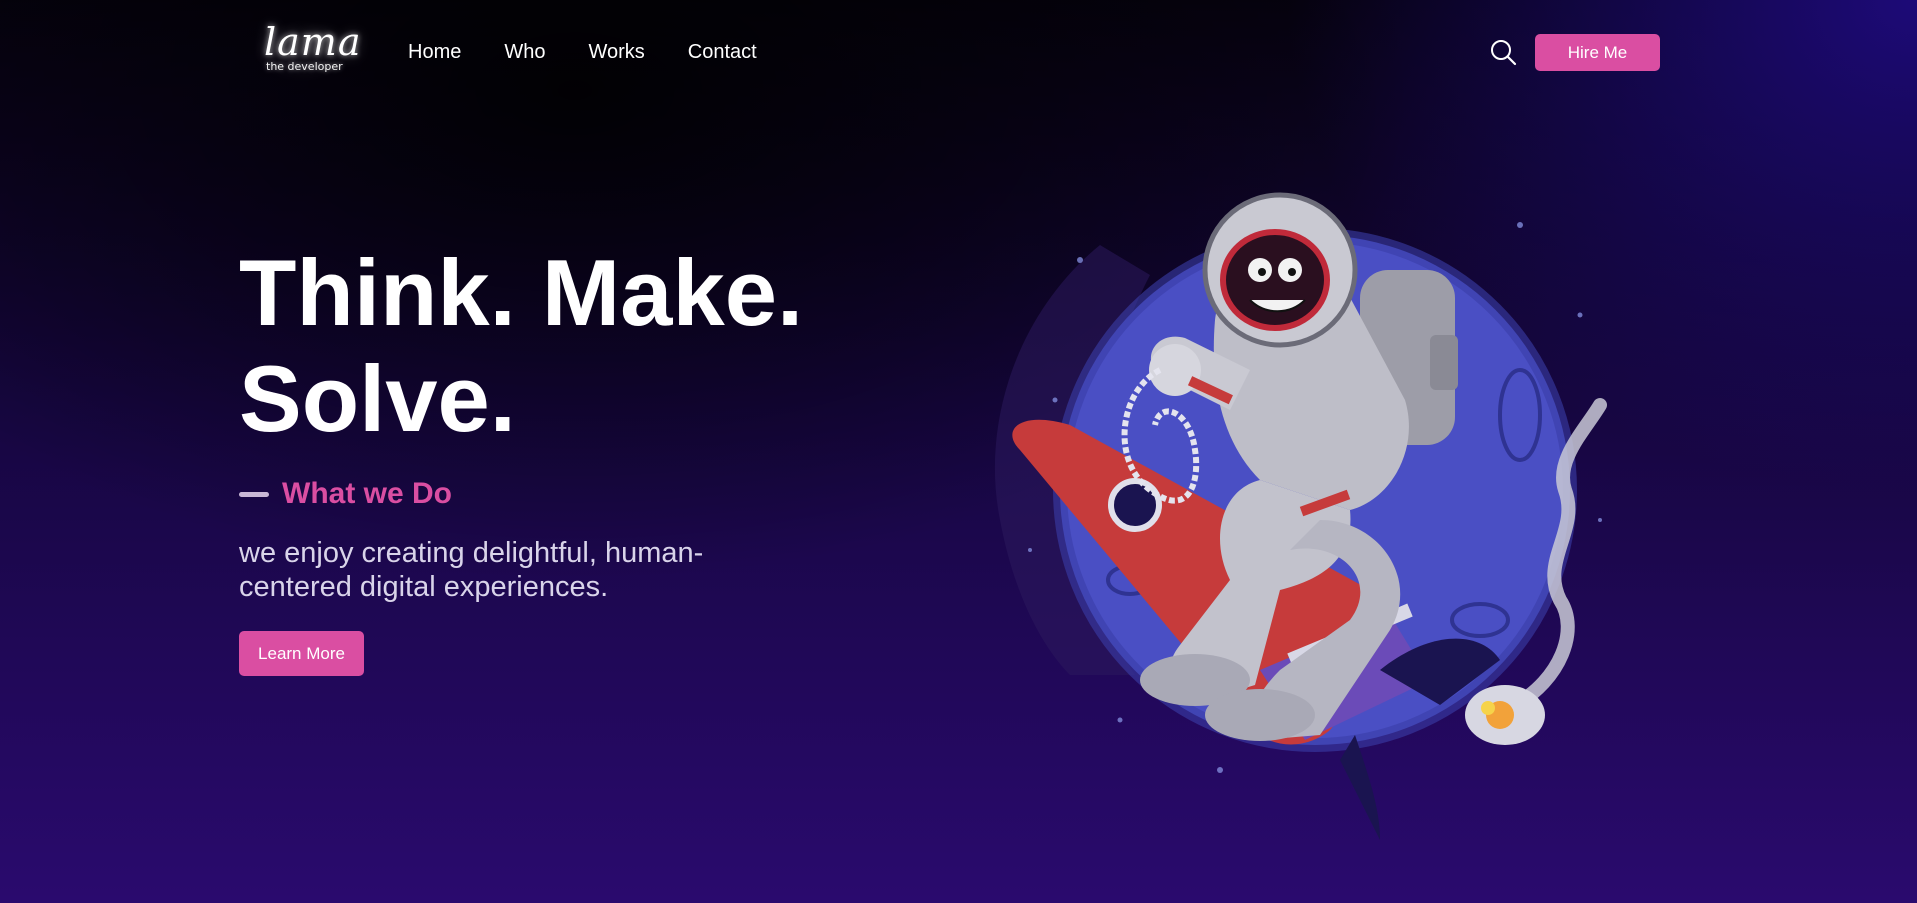 Image resolution: width=1917 pixels, height=903 pixels. I want to click on nav-links: Home Who Works Contact, so click(604, 52).